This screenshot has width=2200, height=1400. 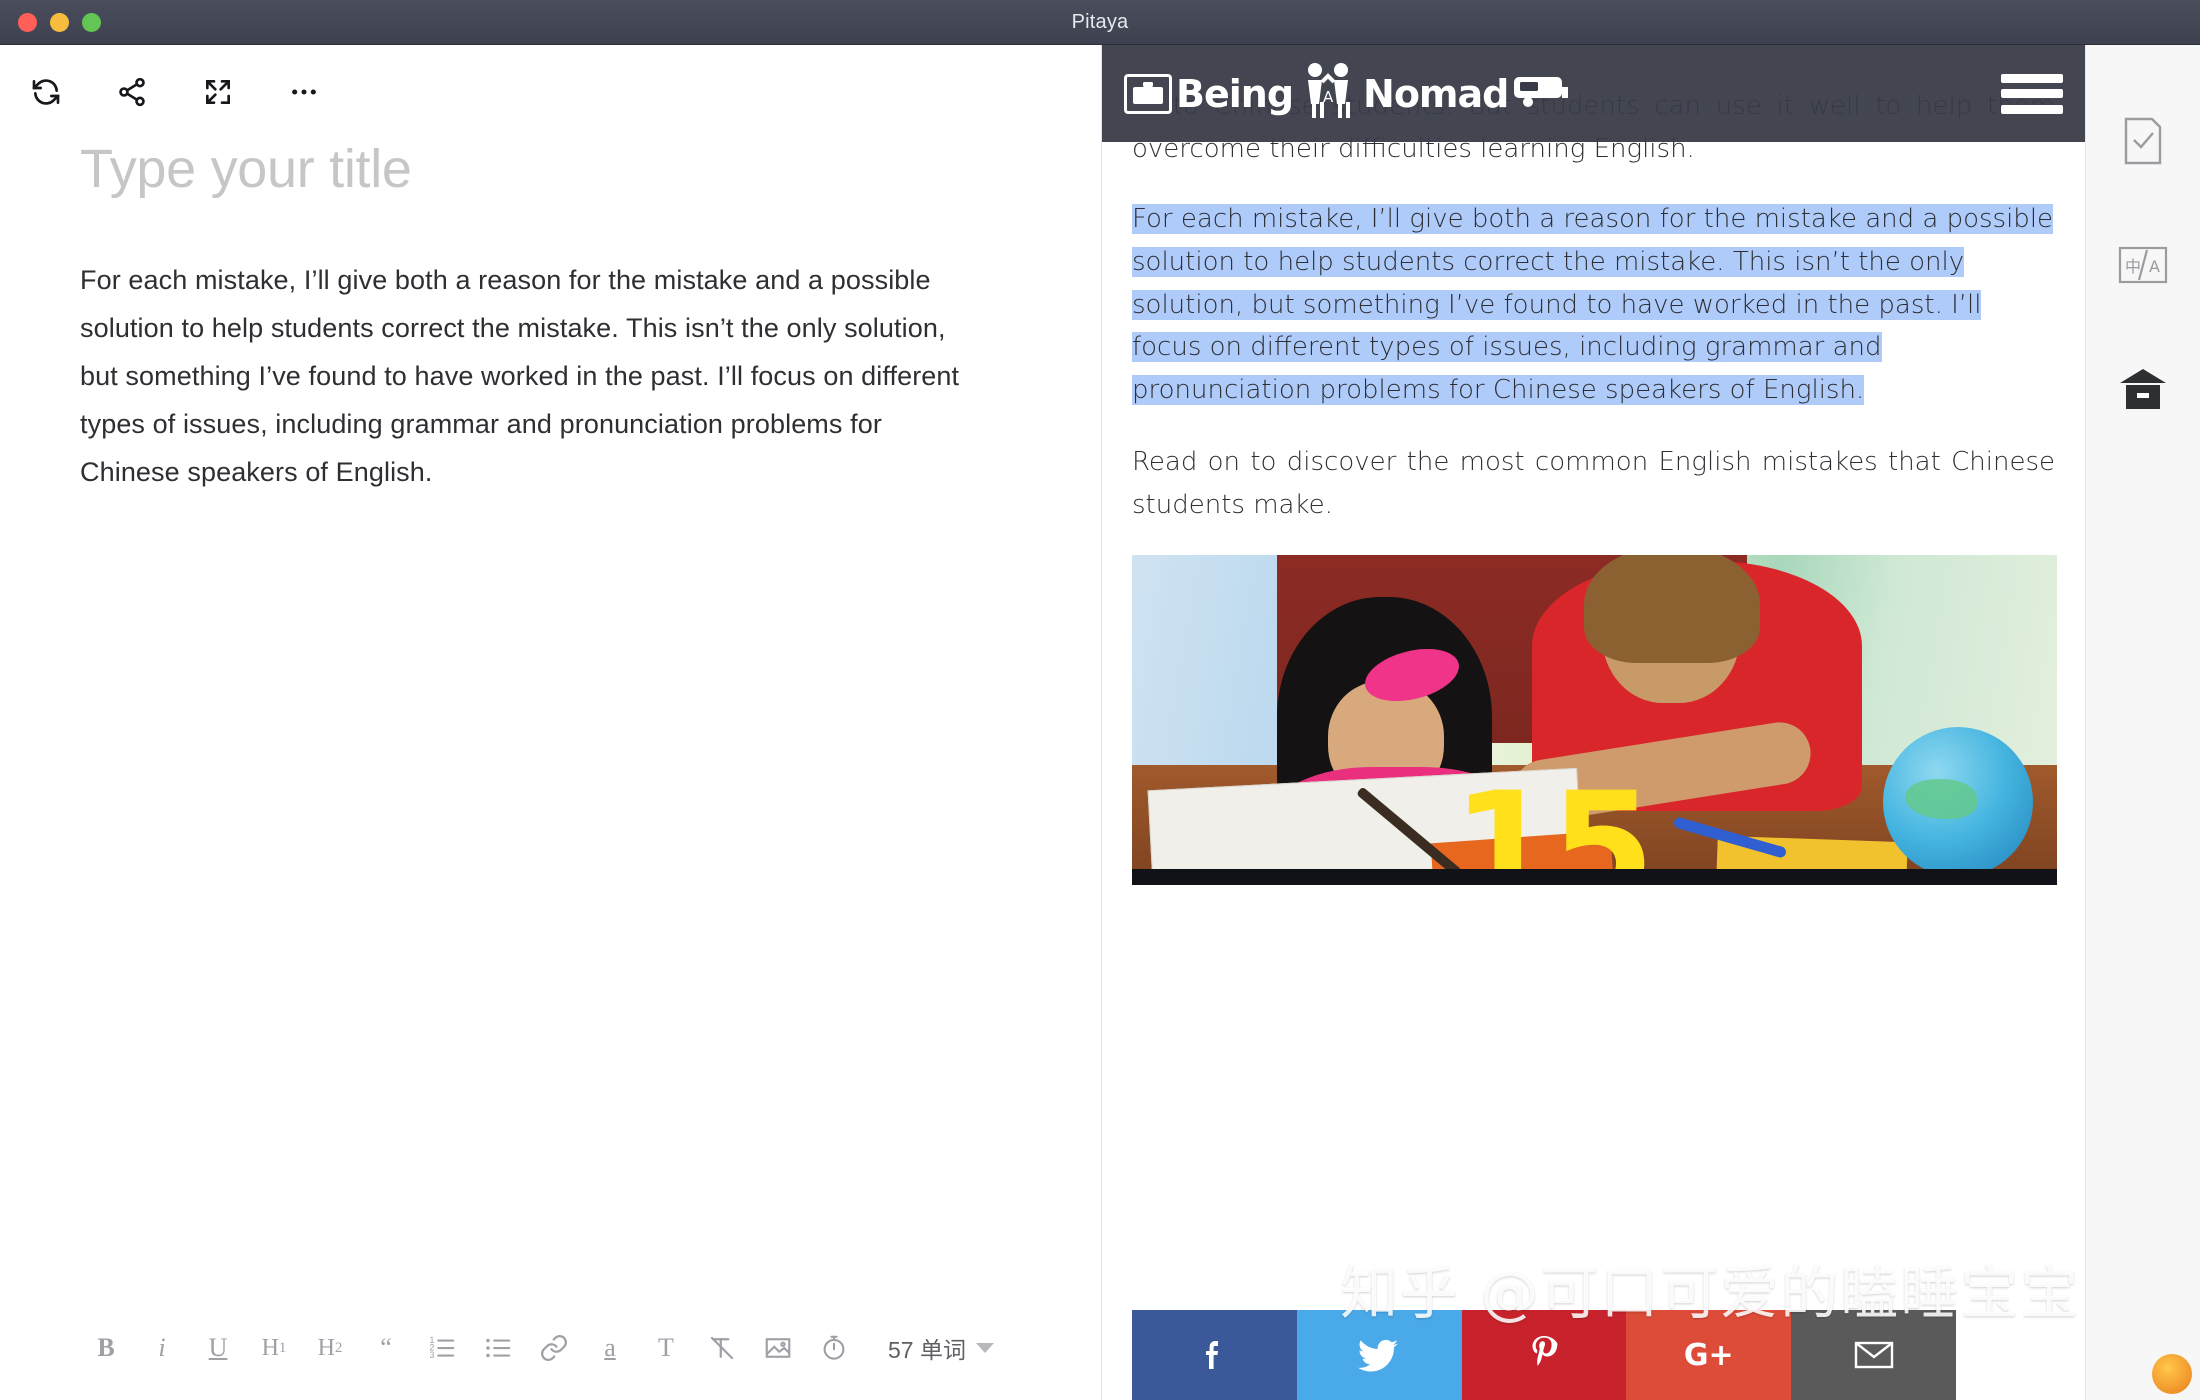 I want to click on email-share-button, so click(x=1873, y=1355).